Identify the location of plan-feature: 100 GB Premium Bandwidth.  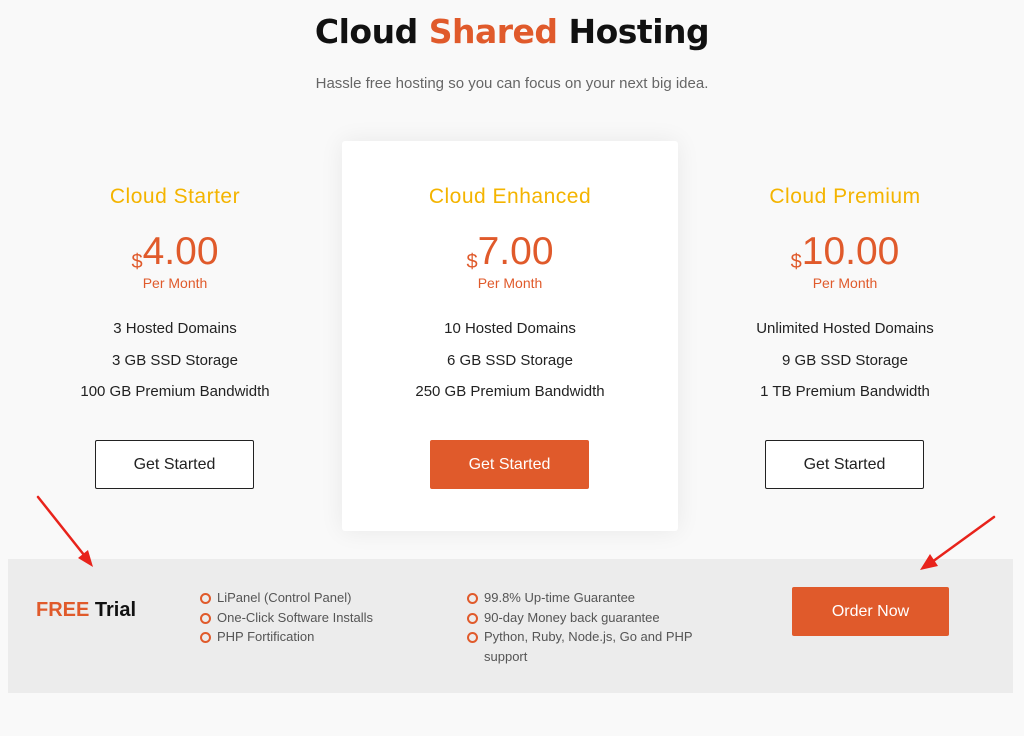
(175, 391).